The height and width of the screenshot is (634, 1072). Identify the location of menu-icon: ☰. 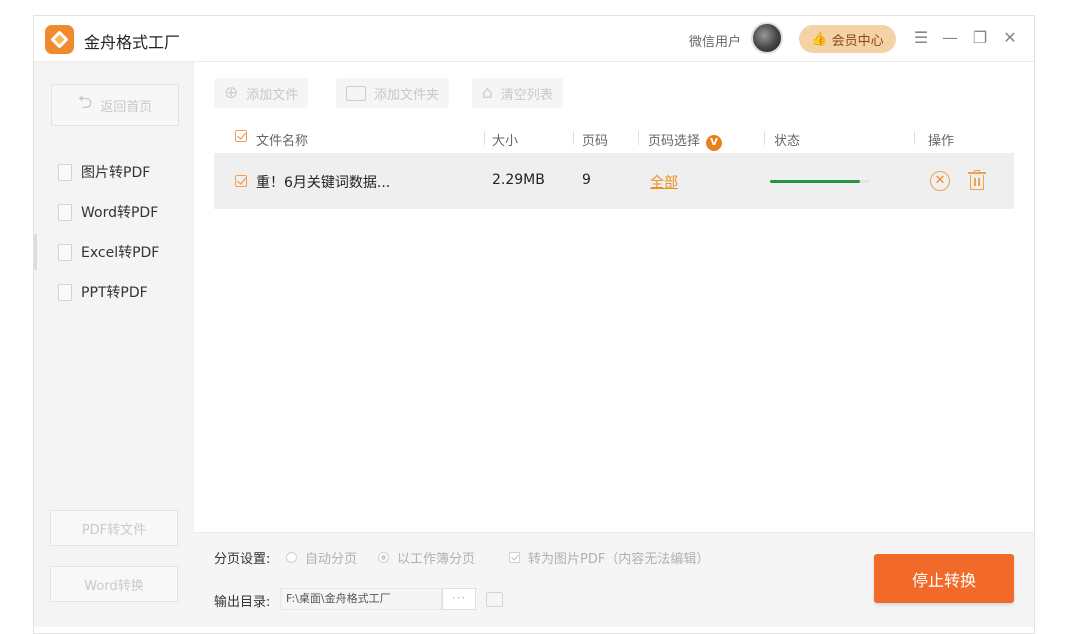
(921, 38).